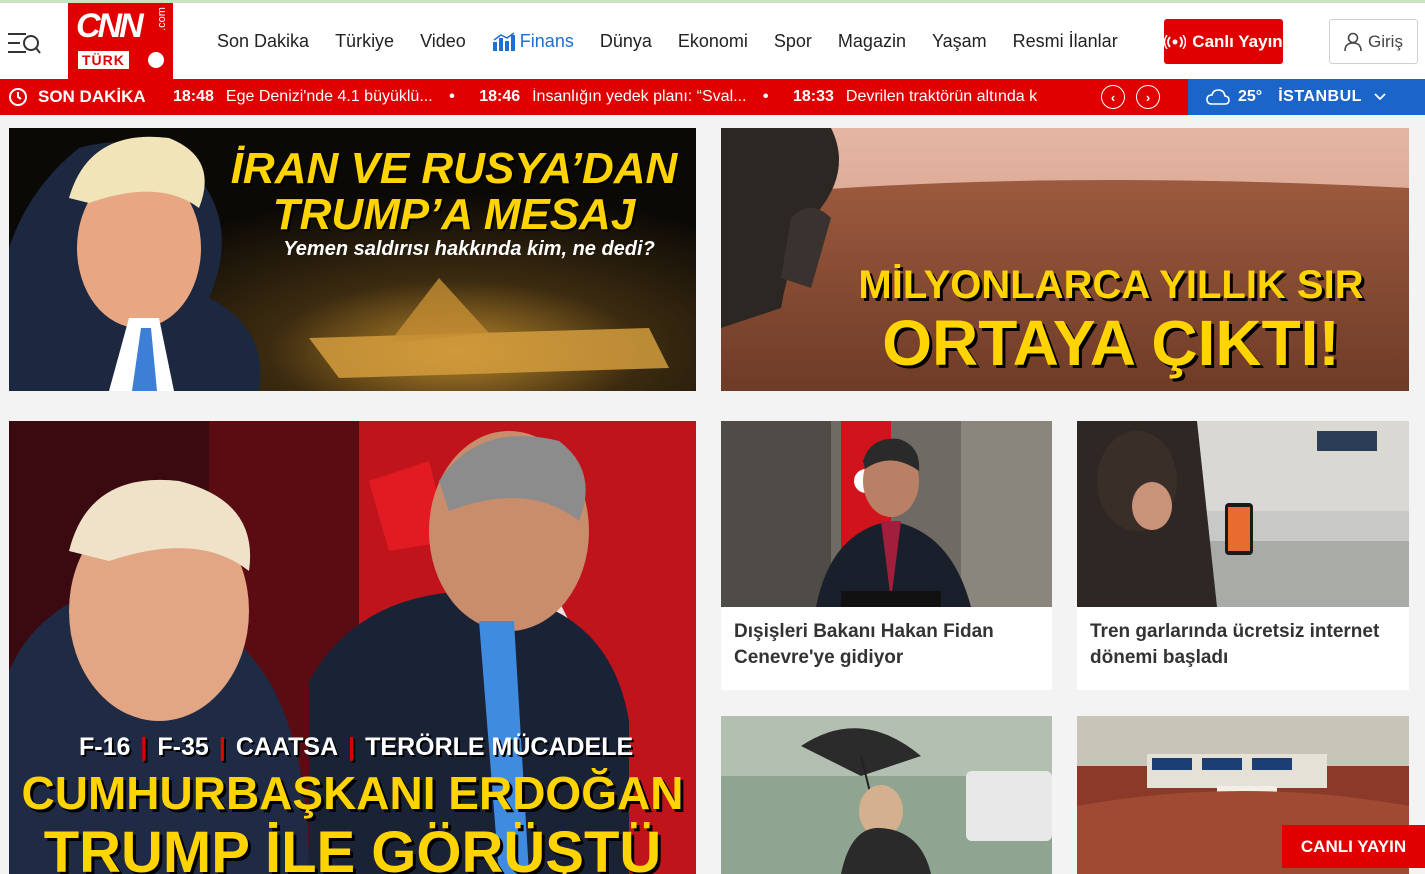 Image resolution: width=1425 pixels, height=874 pixels. What do you see at coordinates (941, 96) in the screenshot?
I see `ticker-text: Devrilen traktörün altında k` at bounding box center [941, 96].